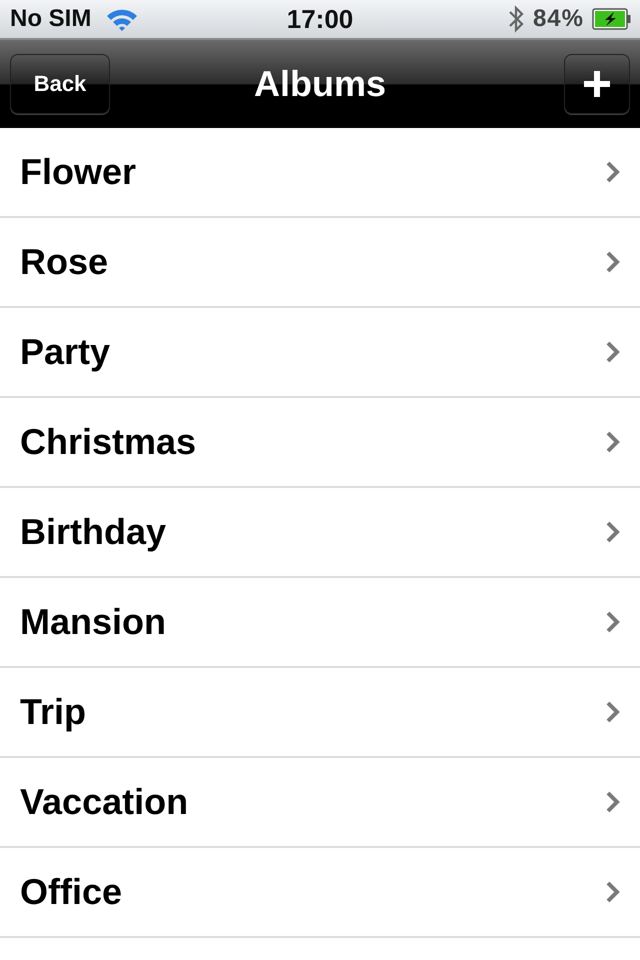 This screenshot has width=640, height=960. I want to click on album-row: Trip, so click(320, 713).